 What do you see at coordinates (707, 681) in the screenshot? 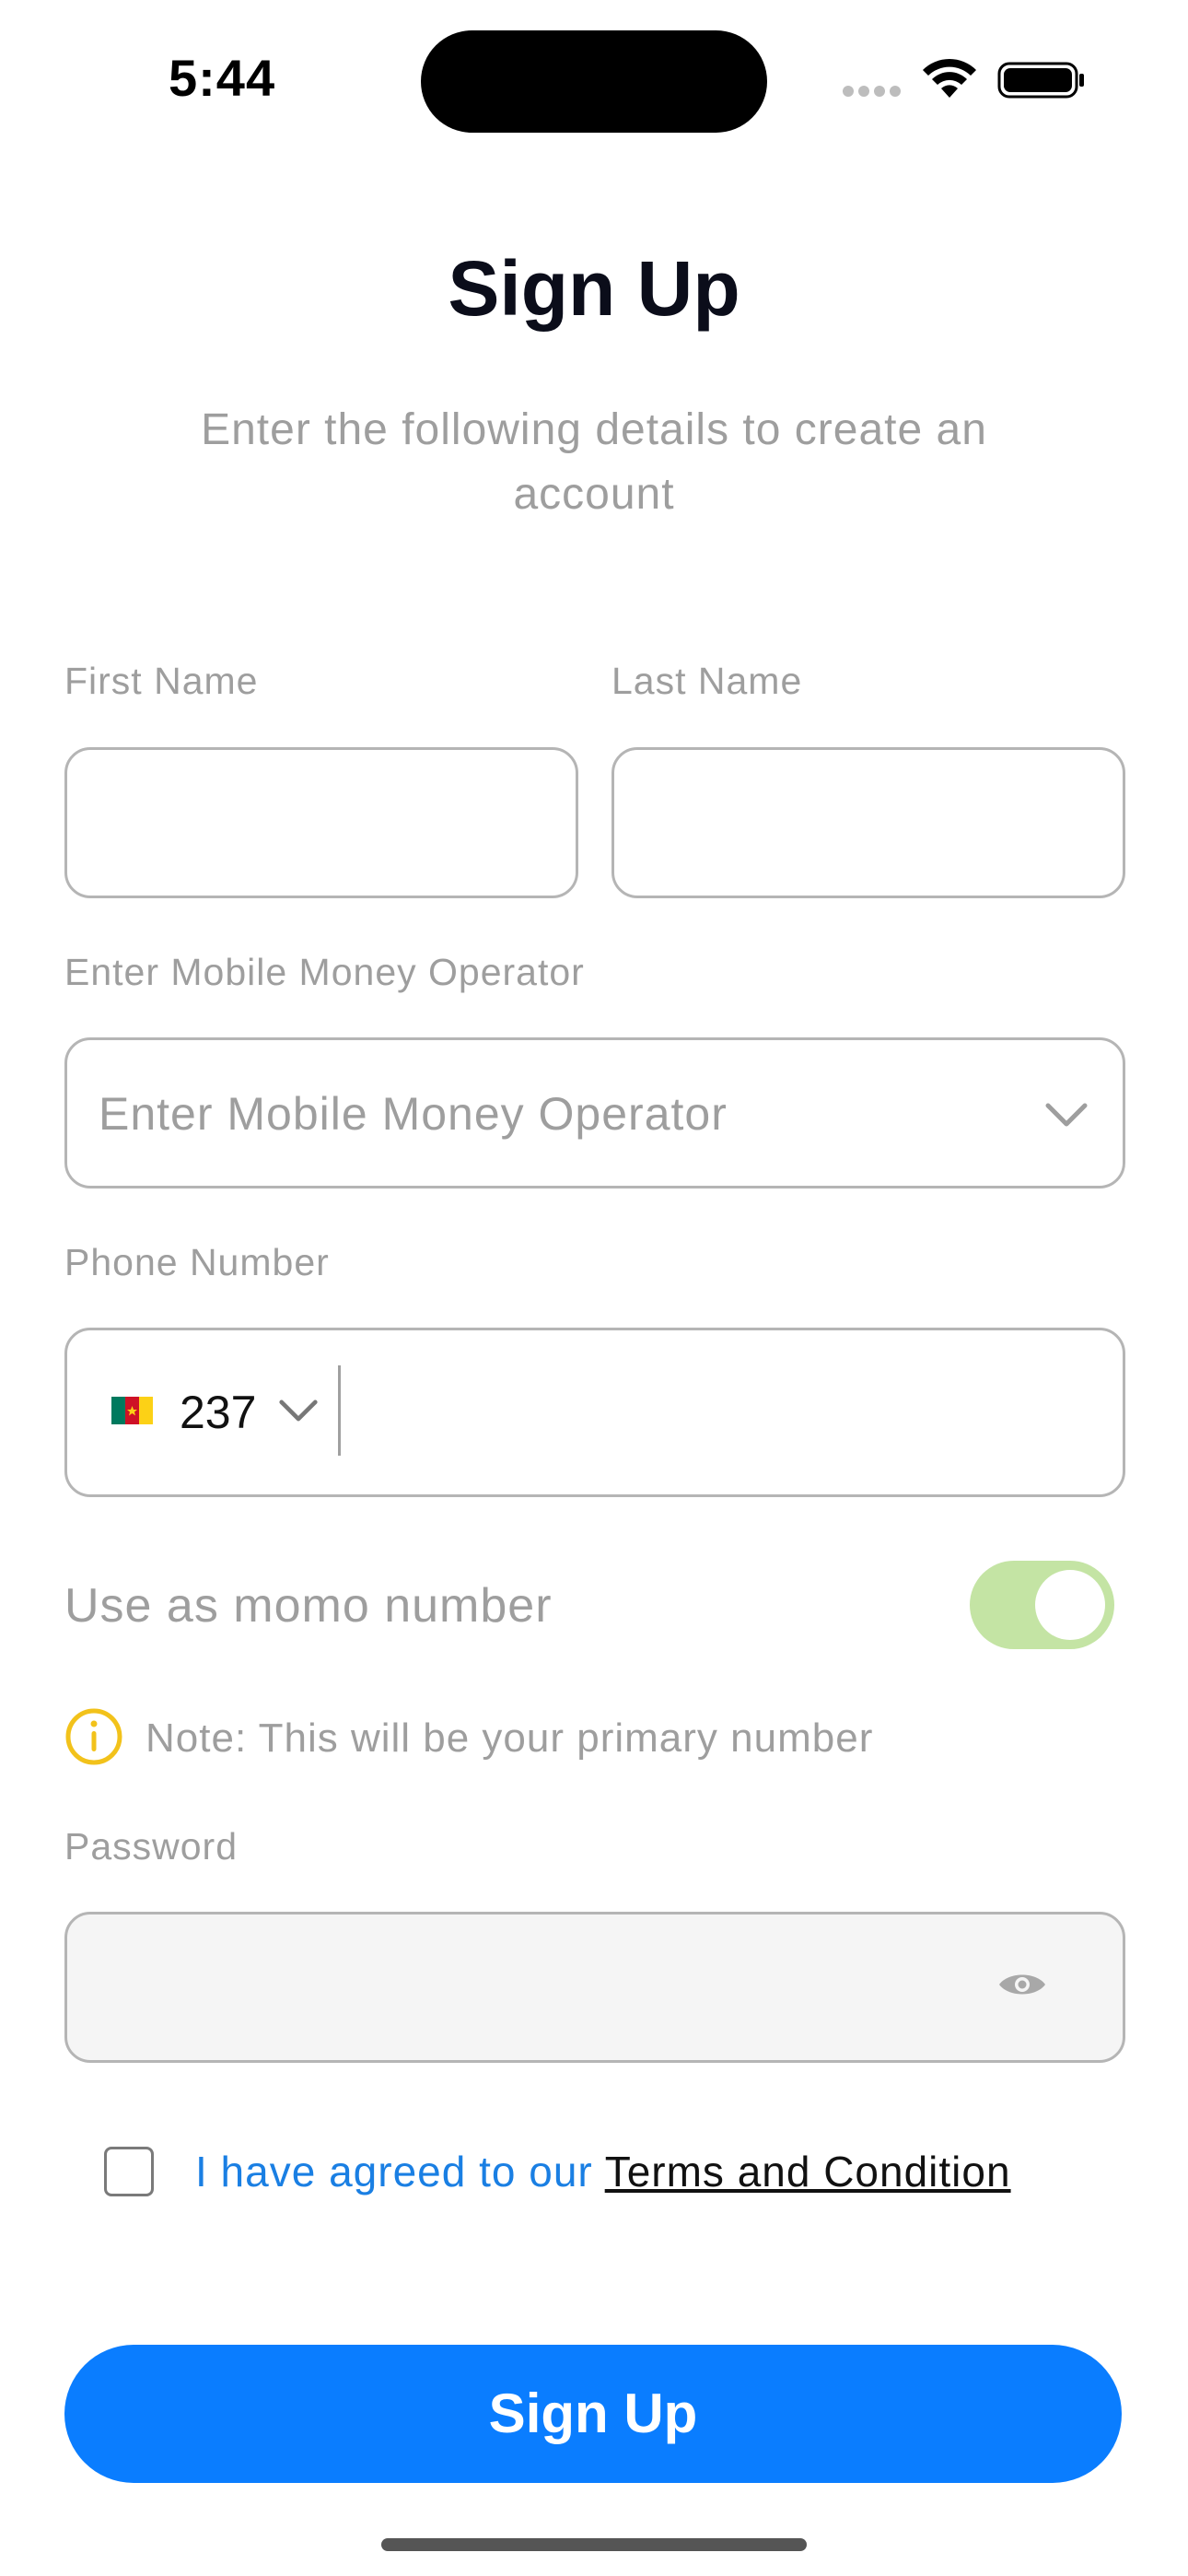
I see `last-name-label: Last Name` at bounding box center [707, 681].